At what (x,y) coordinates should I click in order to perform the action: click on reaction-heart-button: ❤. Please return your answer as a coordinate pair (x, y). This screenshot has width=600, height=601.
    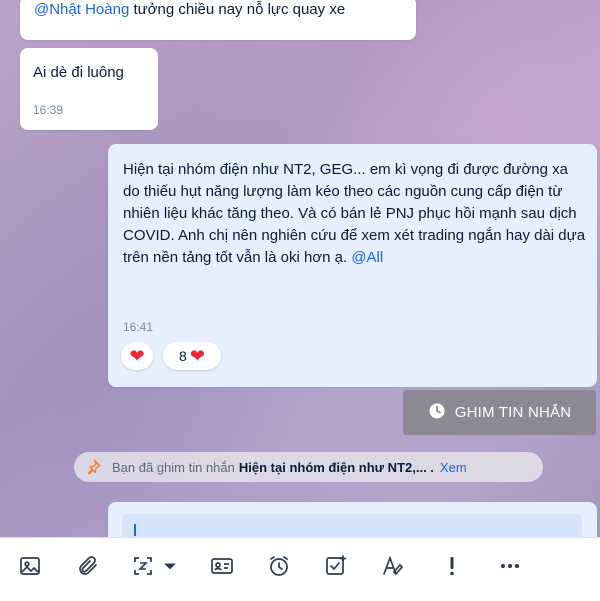
    Looking at the image, I should click on (137, 356).